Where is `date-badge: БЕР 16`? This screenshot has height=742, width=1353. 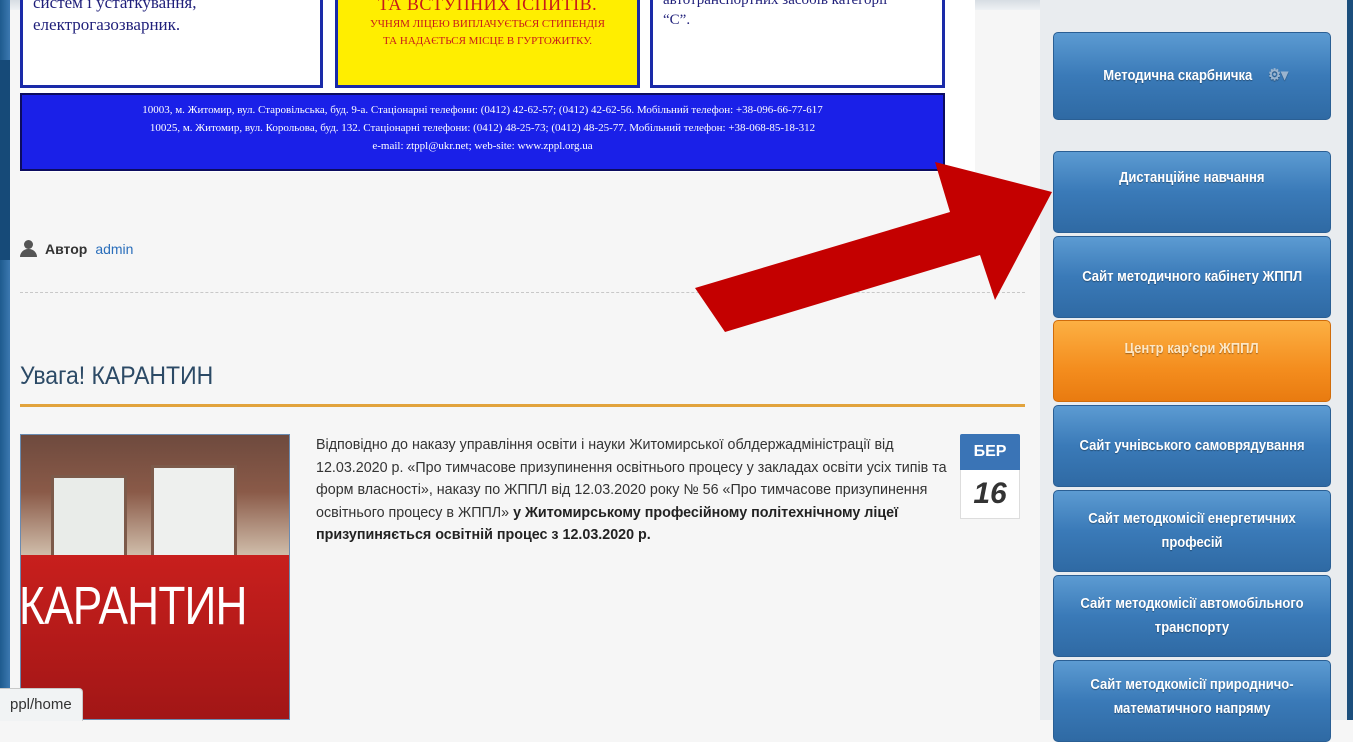
date-badge: БЕР 16 is located at coordinates (990, 479).